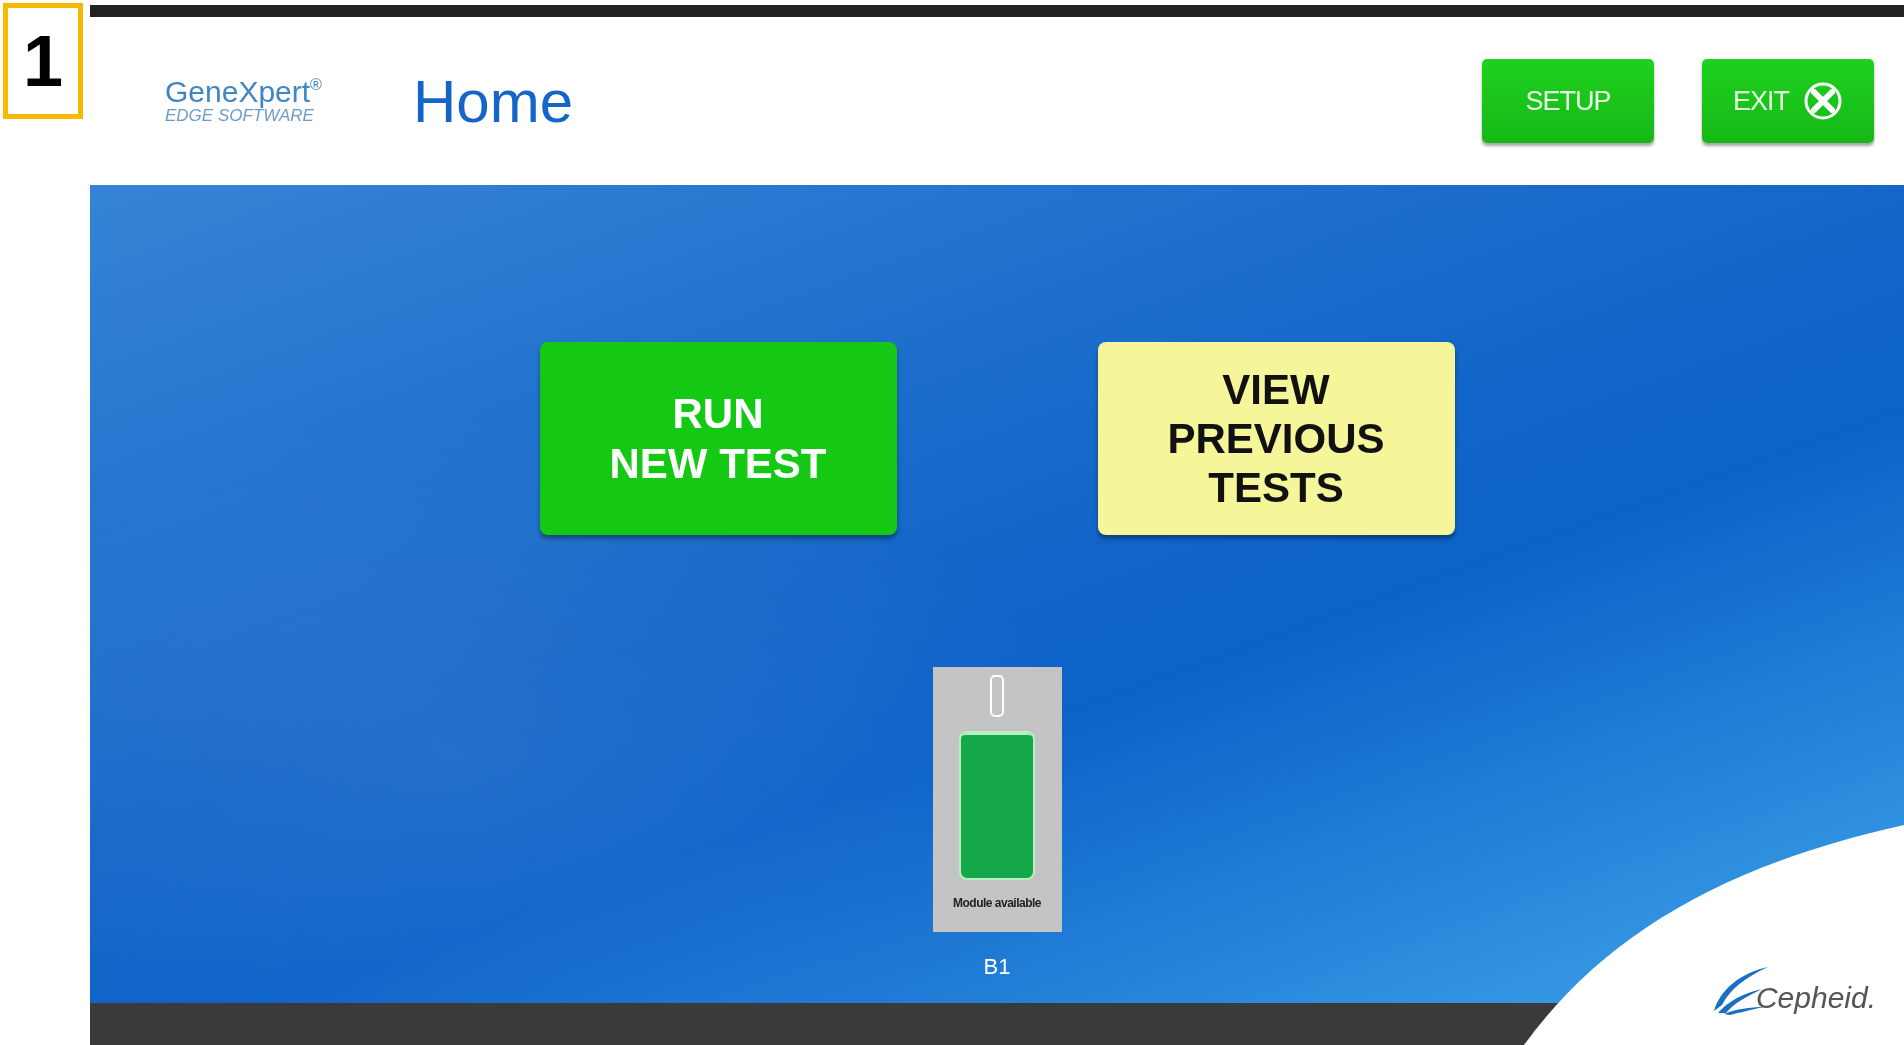  What do you see at coordinates (718, 438) in the screenshot?
I see `run-test-button: RUN NEW TEST` at bounding box center [718, 438].